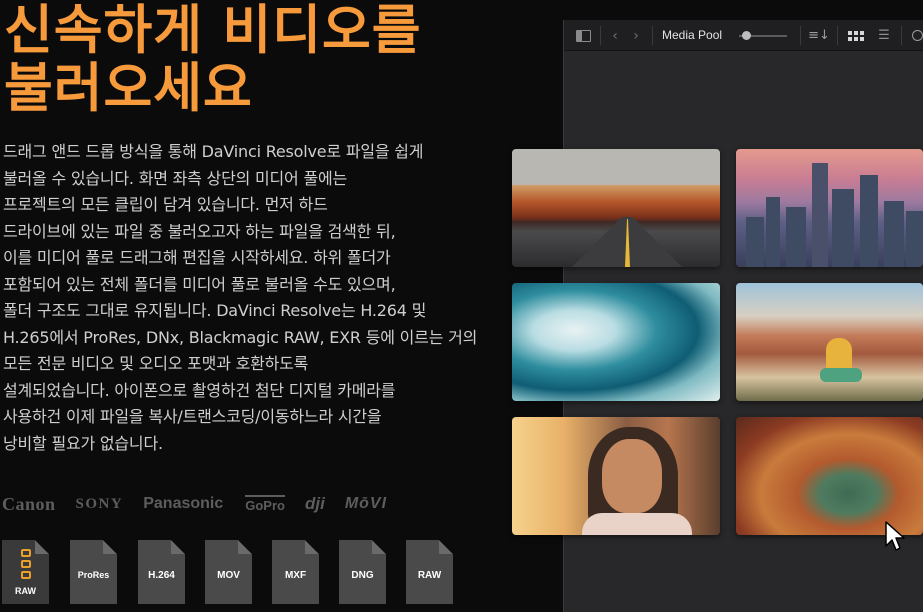 The height and width of the screenshot is (612, 923). What do you see at coordinates (175, 178) in the screenshot?
I see `description-line: 불러올 수 있습니다. 화면 좌측 상단의 미디어 풀에는` at bounding box center [175, 178].